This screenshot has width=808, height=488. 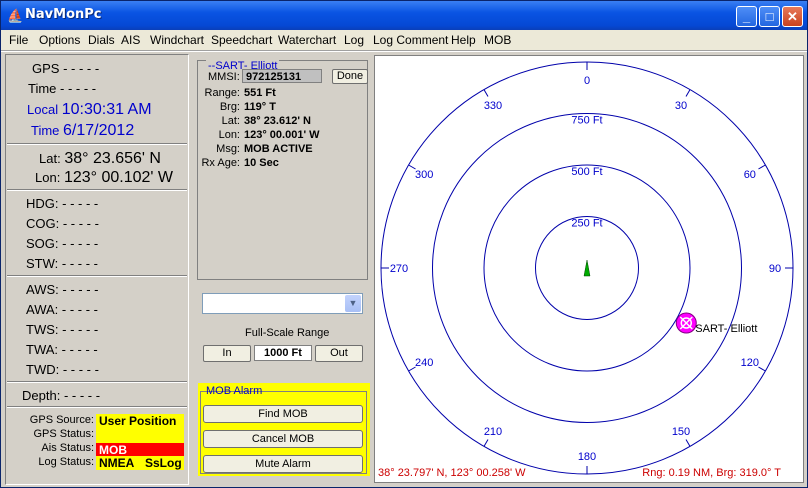 I want to click on brg-value: 119° T, so click(x=260, y=107).